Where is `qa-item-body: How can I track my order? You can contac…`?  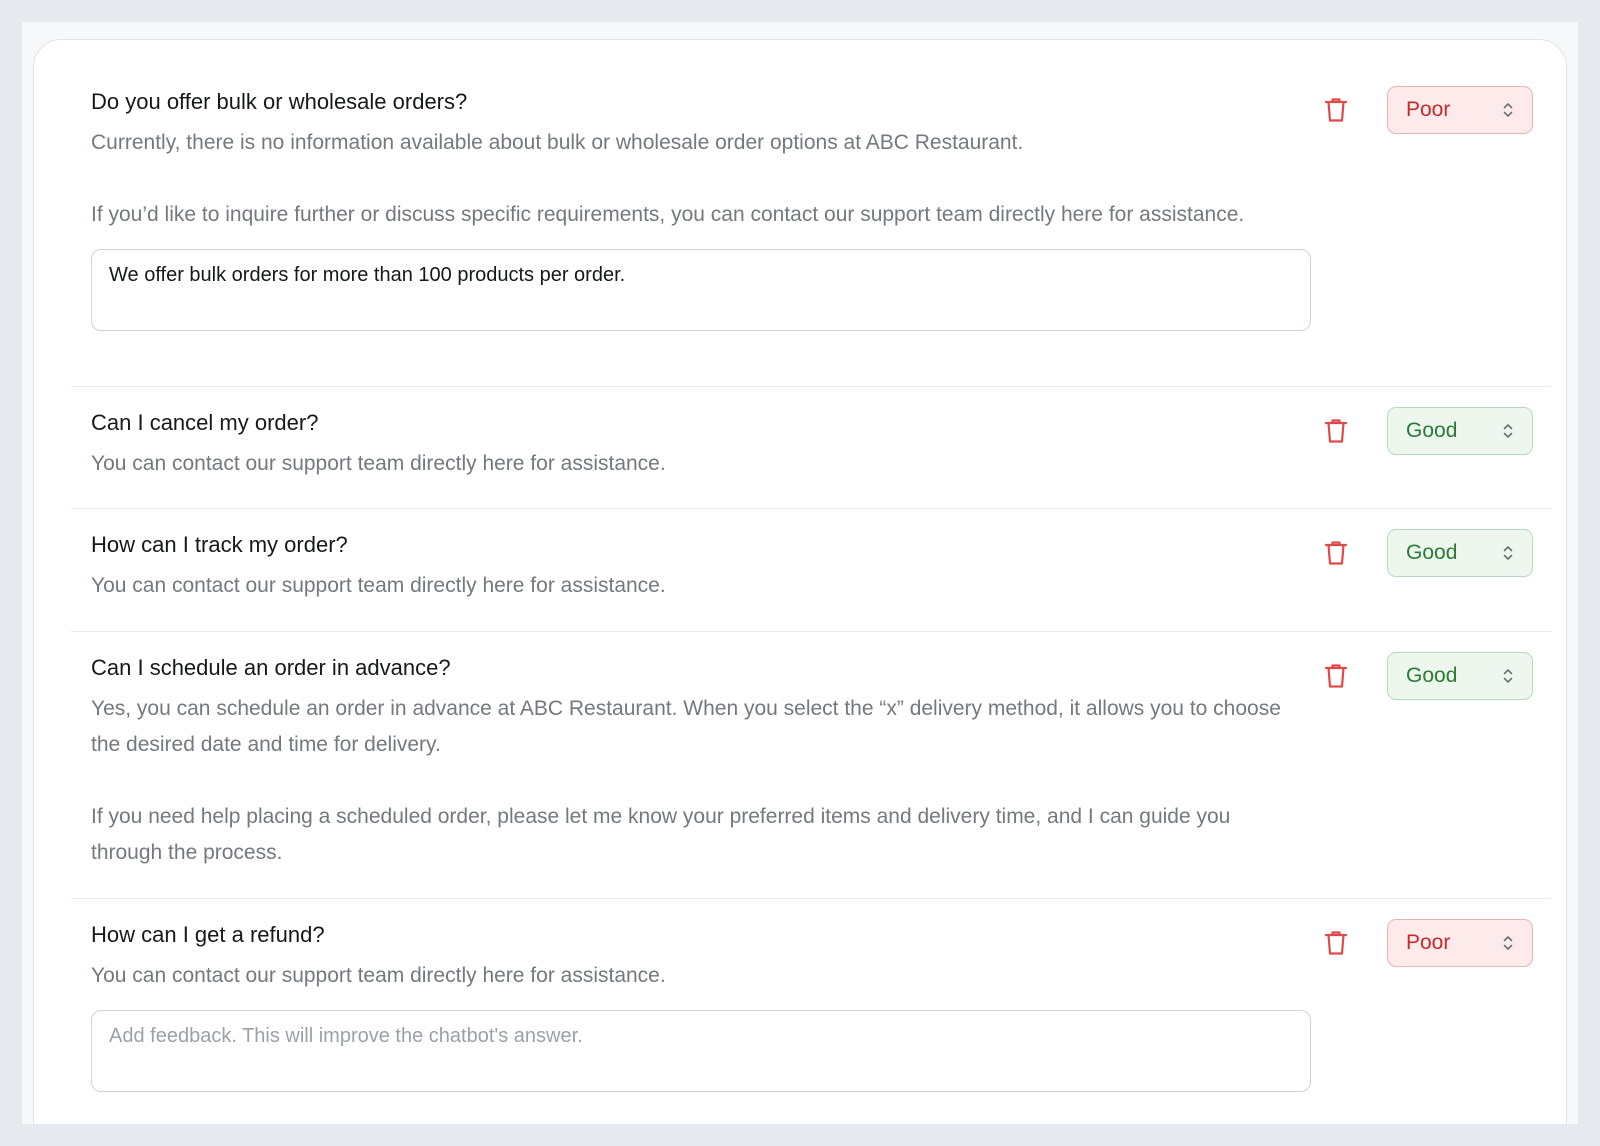
qa-item-body: How can I track my order? You can contac… is located at coordinates (688, 566).